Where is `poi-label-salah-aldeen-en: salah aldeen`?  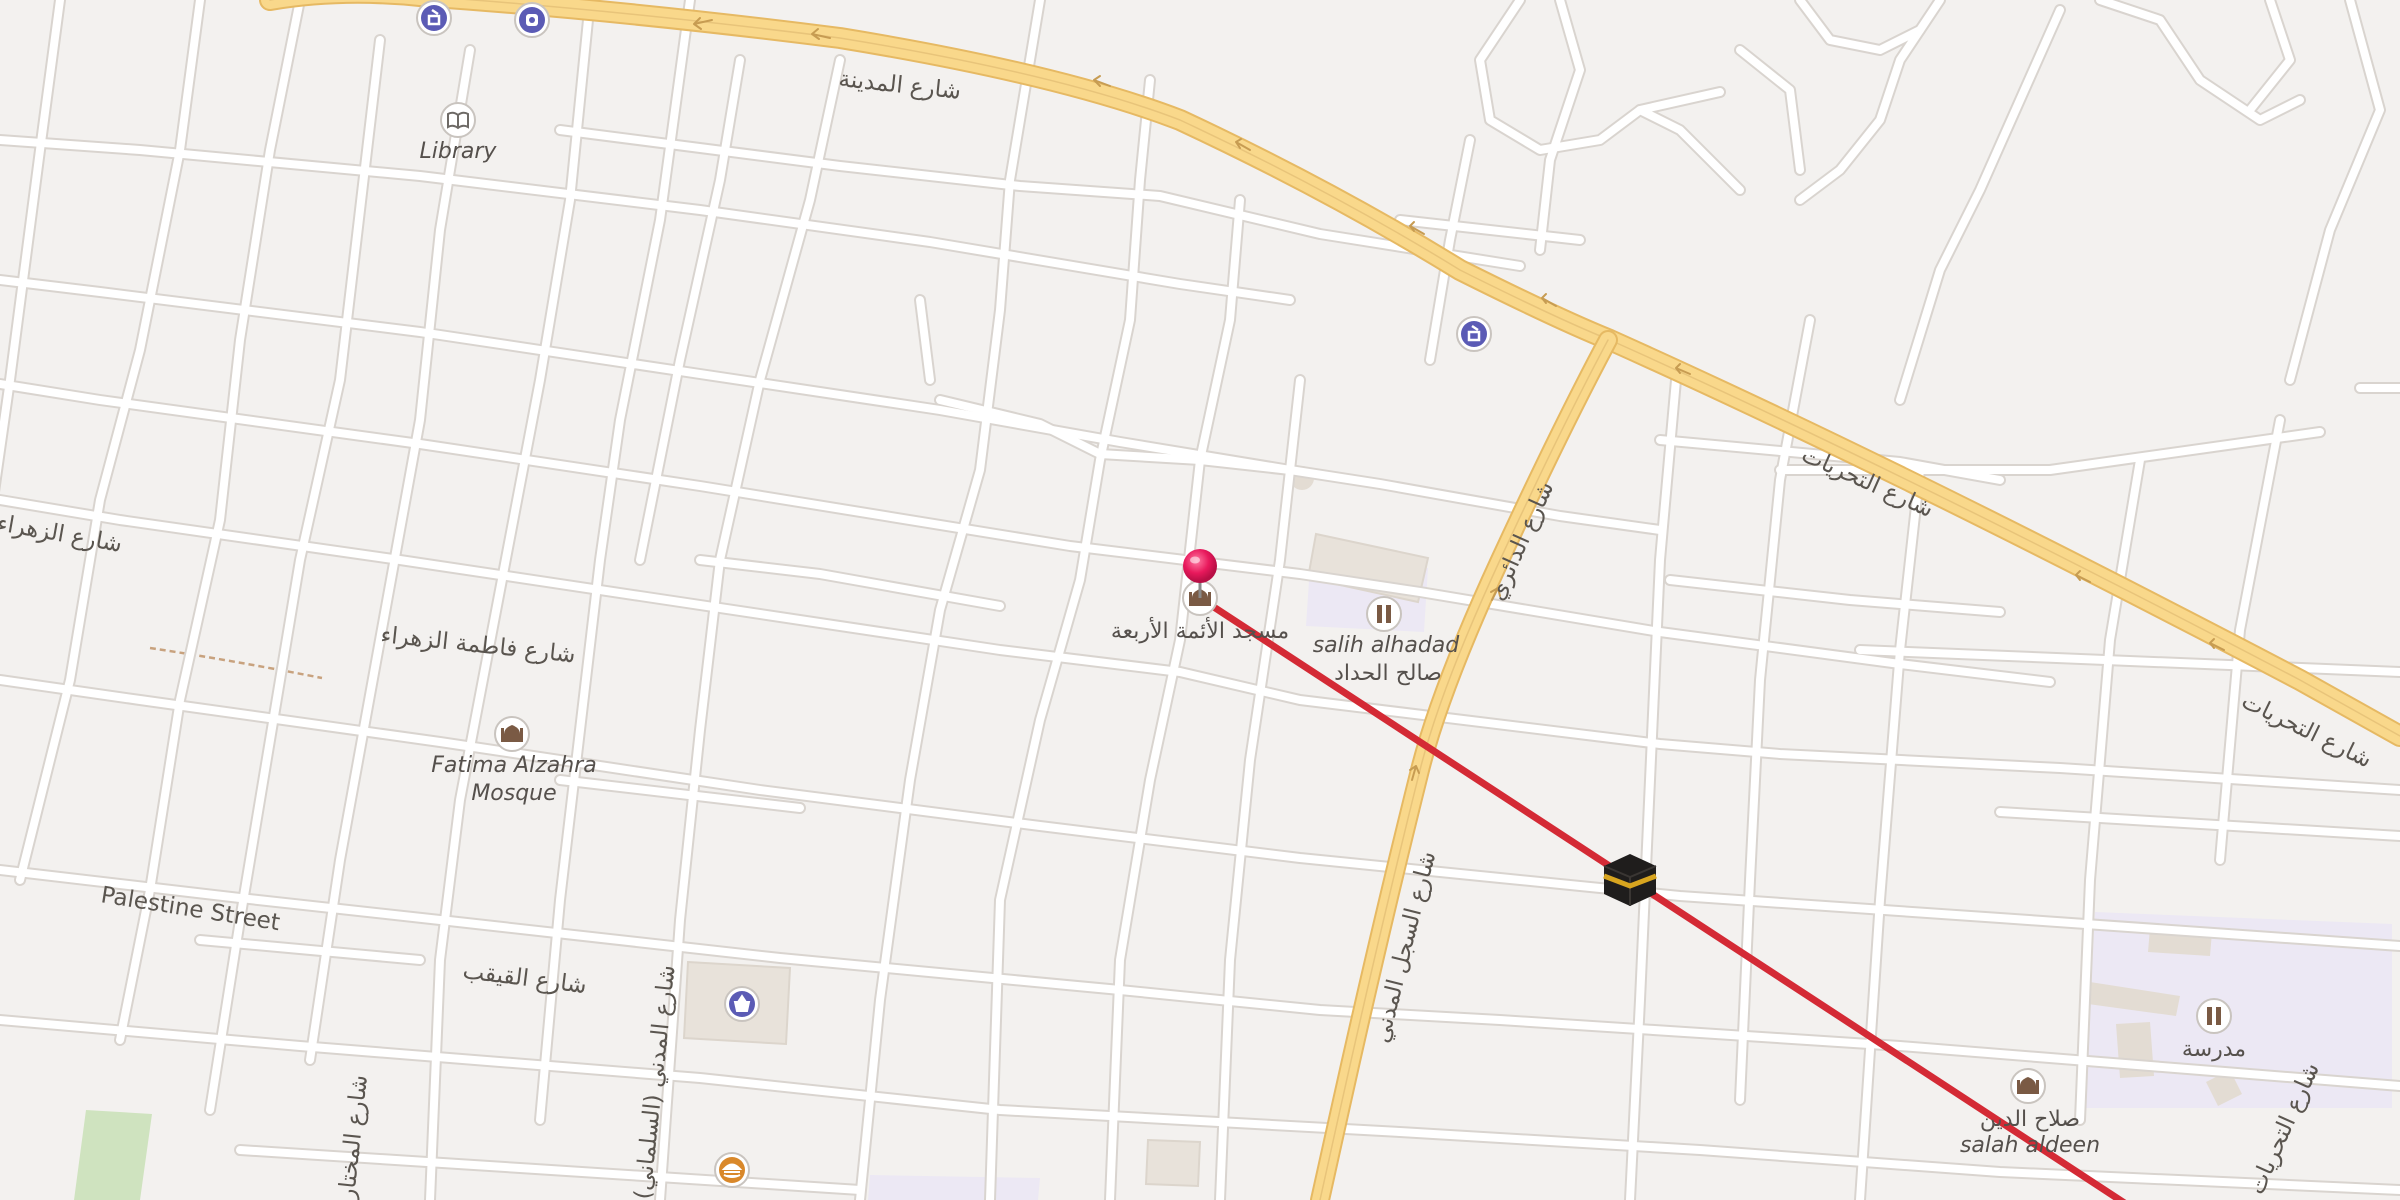
poi-label-salah-aldeen-en: salah aldeen is located at coordinates (2030, 1145).